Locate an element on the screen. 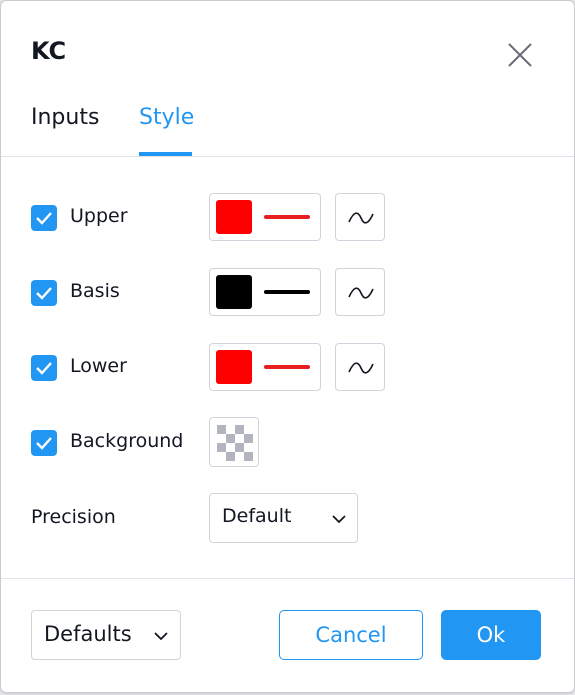 Image resolution: width=575 pixels, height=695 pixels. defaults-label: Defaults is located at coordinates (88, 634).